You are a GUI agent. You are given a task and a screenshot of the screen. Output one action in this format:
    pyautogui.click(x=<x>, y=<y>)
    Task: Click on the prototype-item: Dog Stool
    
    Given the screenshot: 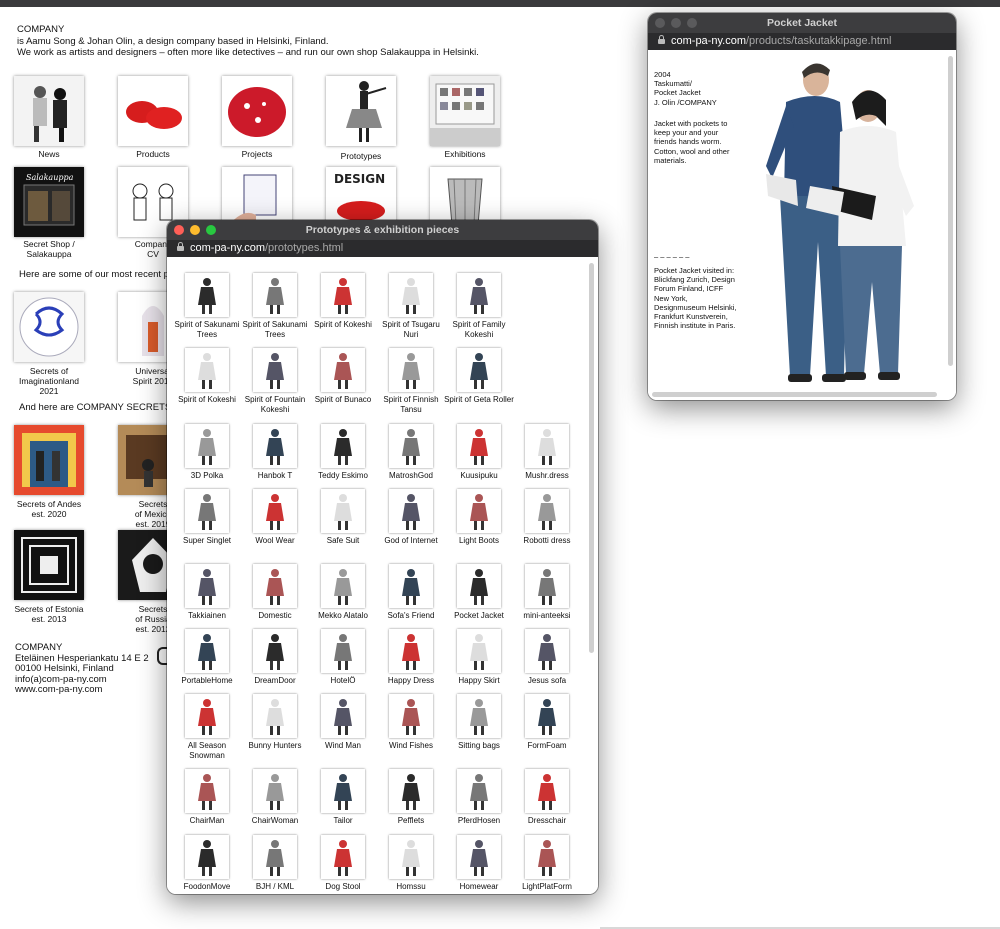 What is the action you would take?
    pyautogui.click(x=343, y=863)
    